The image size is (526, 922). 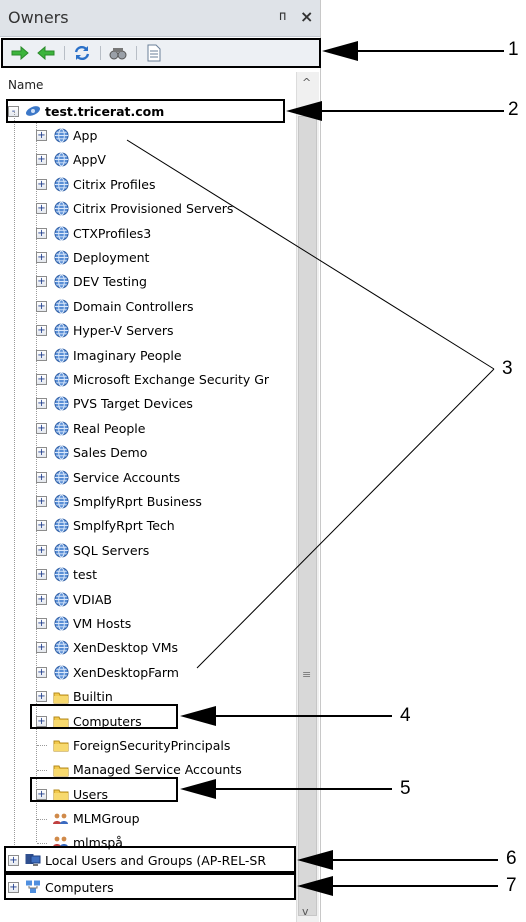 What do you see at coordinates (507, 368) in the screenshot?
I see `callout-number: 3` at bounding box center [507, 368].